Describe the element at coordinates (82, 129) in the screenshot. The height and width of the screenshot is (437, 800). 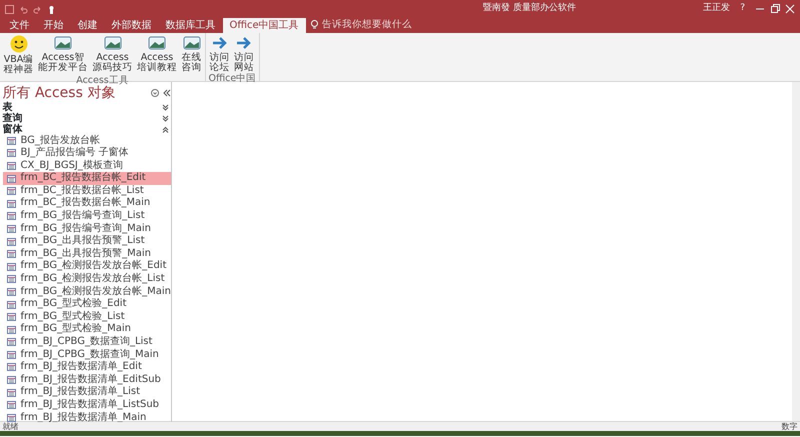
I see `group-header: 窗体` at that location.